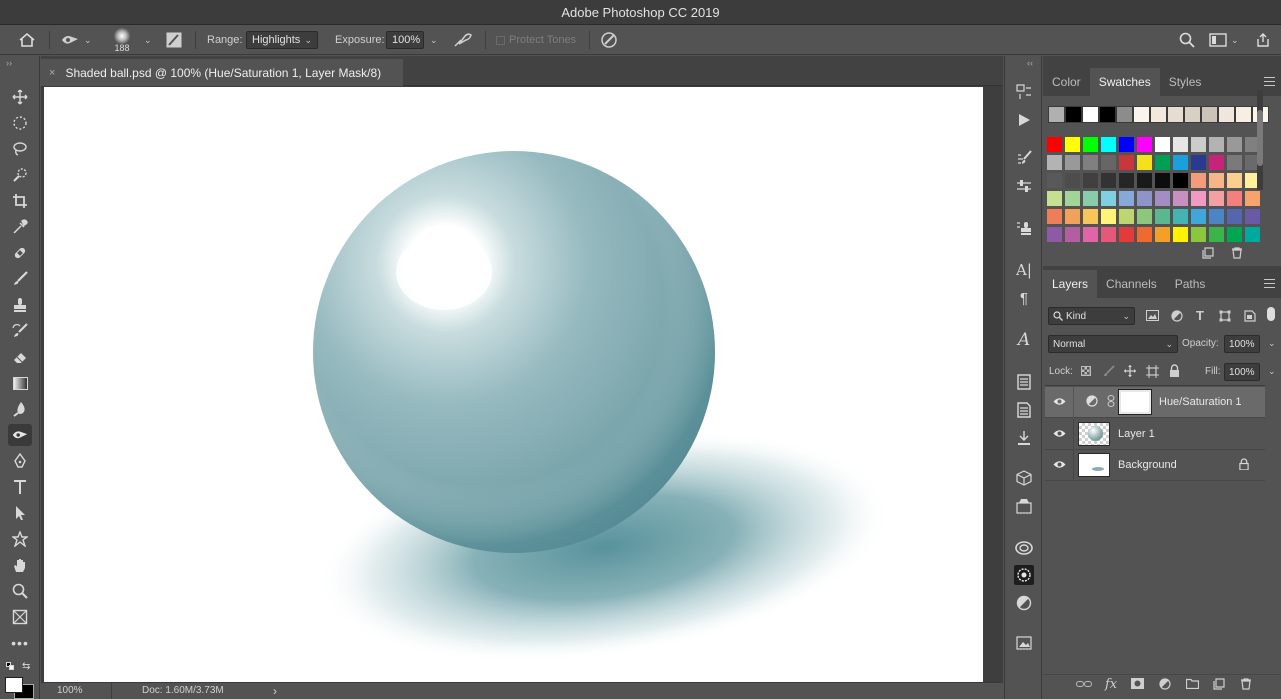 This screenshot has height=699, width=1281. What do you see at coordinates (1111, 684) in the screenshot?
I see `layer-style-fx-icon: fx` at bounding box center [1111, 684].